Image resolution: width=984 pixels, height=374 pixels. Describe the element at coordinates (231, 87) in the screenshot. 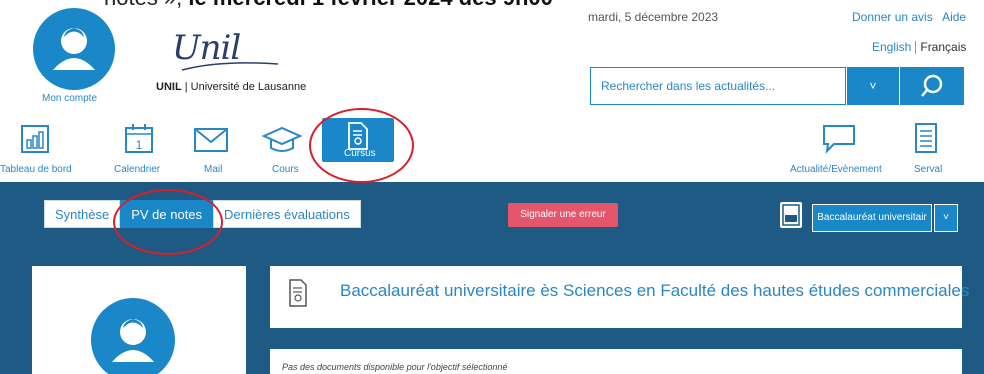

I see `university-name: UNIL | Université de Lausanne` at that location.